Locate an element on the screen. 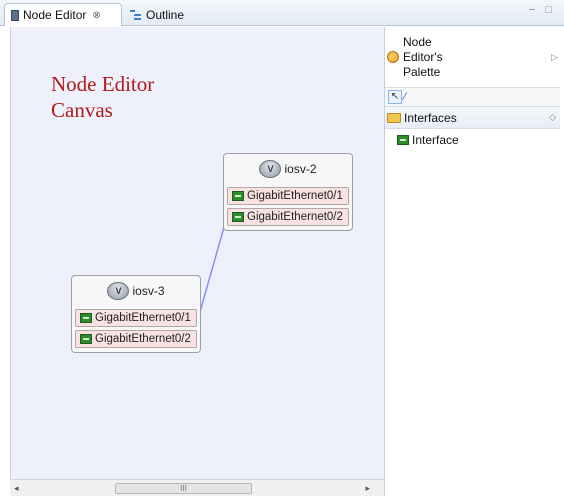 Image resolution: width=564 pixels, height=496 pixels. palette-toolbar: ↖ ∕ is located at coordinates (472, 97).